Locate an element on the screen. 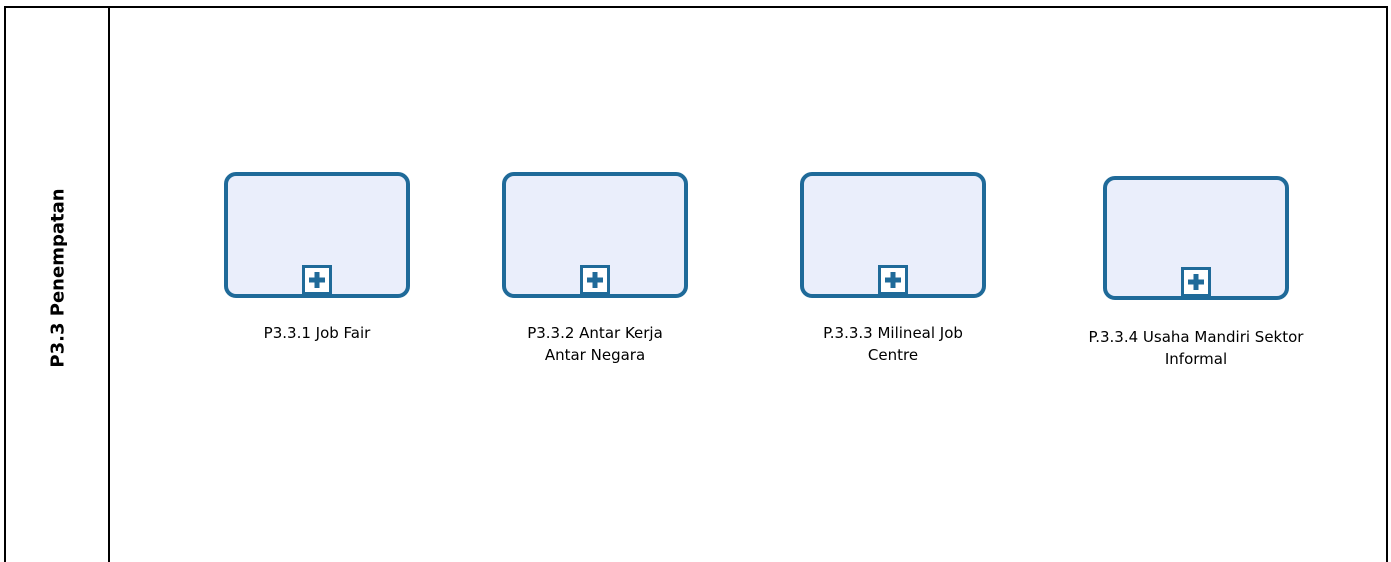  task-label: P3.3.2 Antar Kerja Antar Negara is located at coordinates (595, 344).